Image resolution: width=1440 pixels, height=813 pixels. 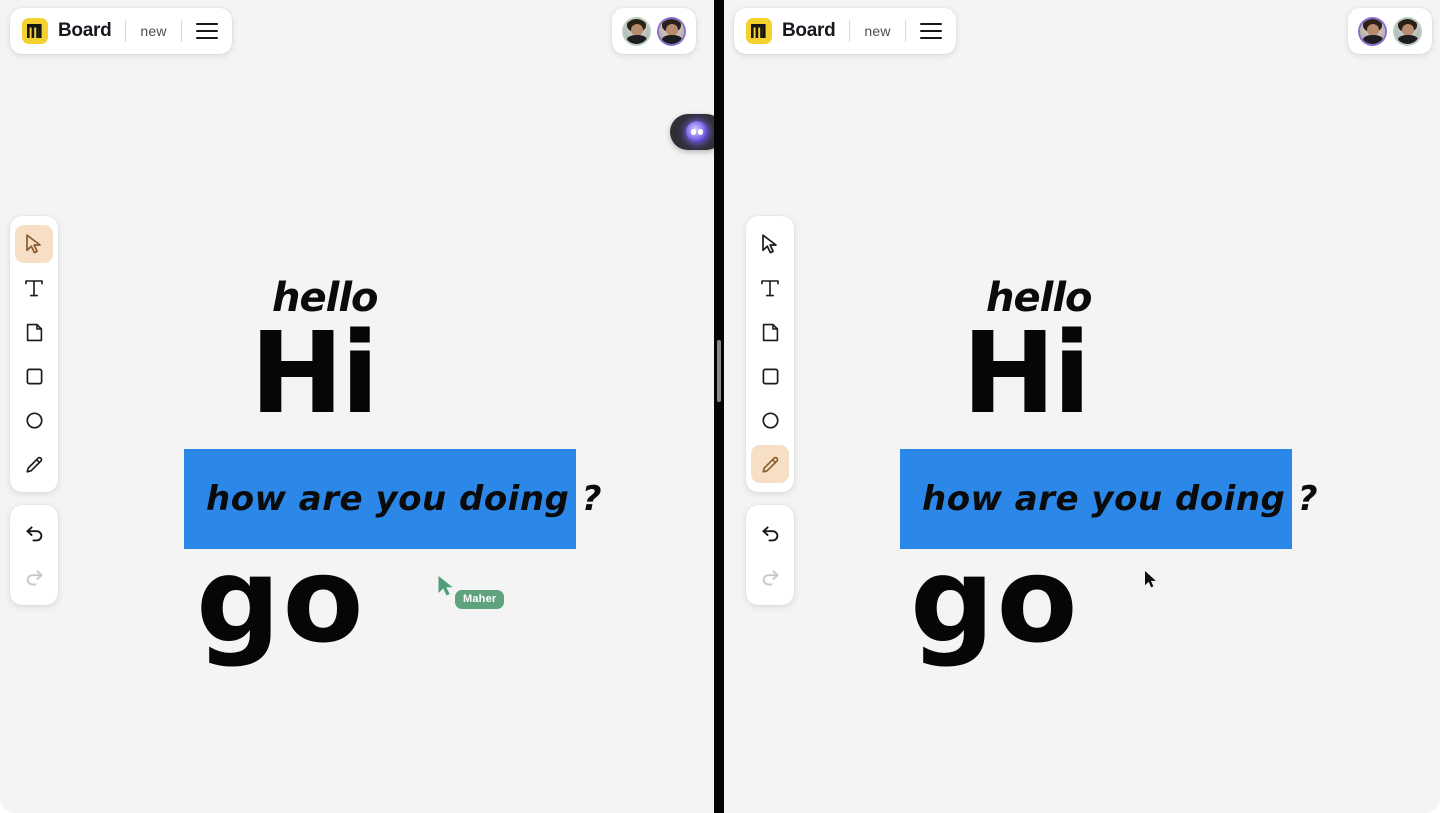 I want to click on top-bar-right: Board new, so click(x=845, y=31).